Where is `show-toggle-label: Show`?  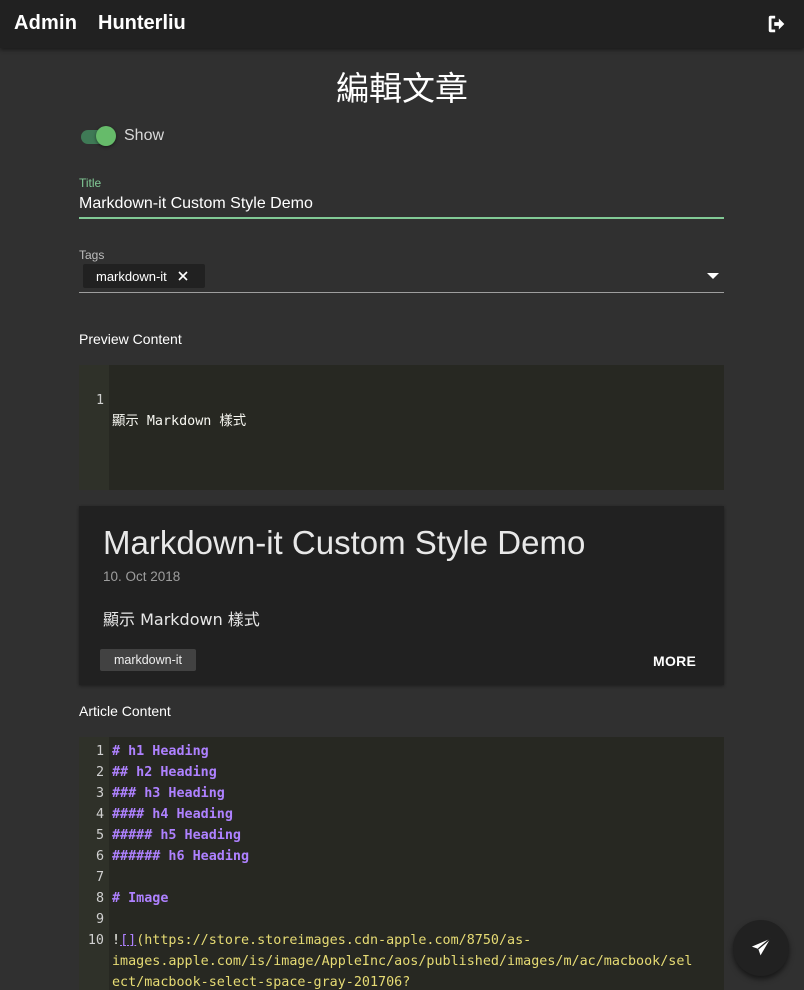 show-toggle-label: Show is located at coordinates (144, 135).